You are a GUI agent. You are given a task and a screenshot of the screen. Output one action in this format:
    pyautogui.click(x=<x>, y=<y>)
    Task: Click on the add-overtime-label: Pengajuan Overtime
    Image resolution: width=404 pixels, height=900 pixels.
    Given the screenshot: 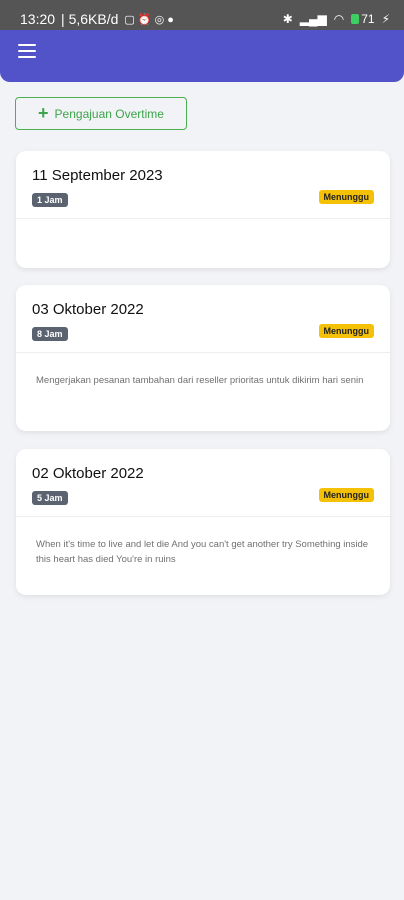 What is the action you would take?
    pyautogui.click(x=109, y=113)
    